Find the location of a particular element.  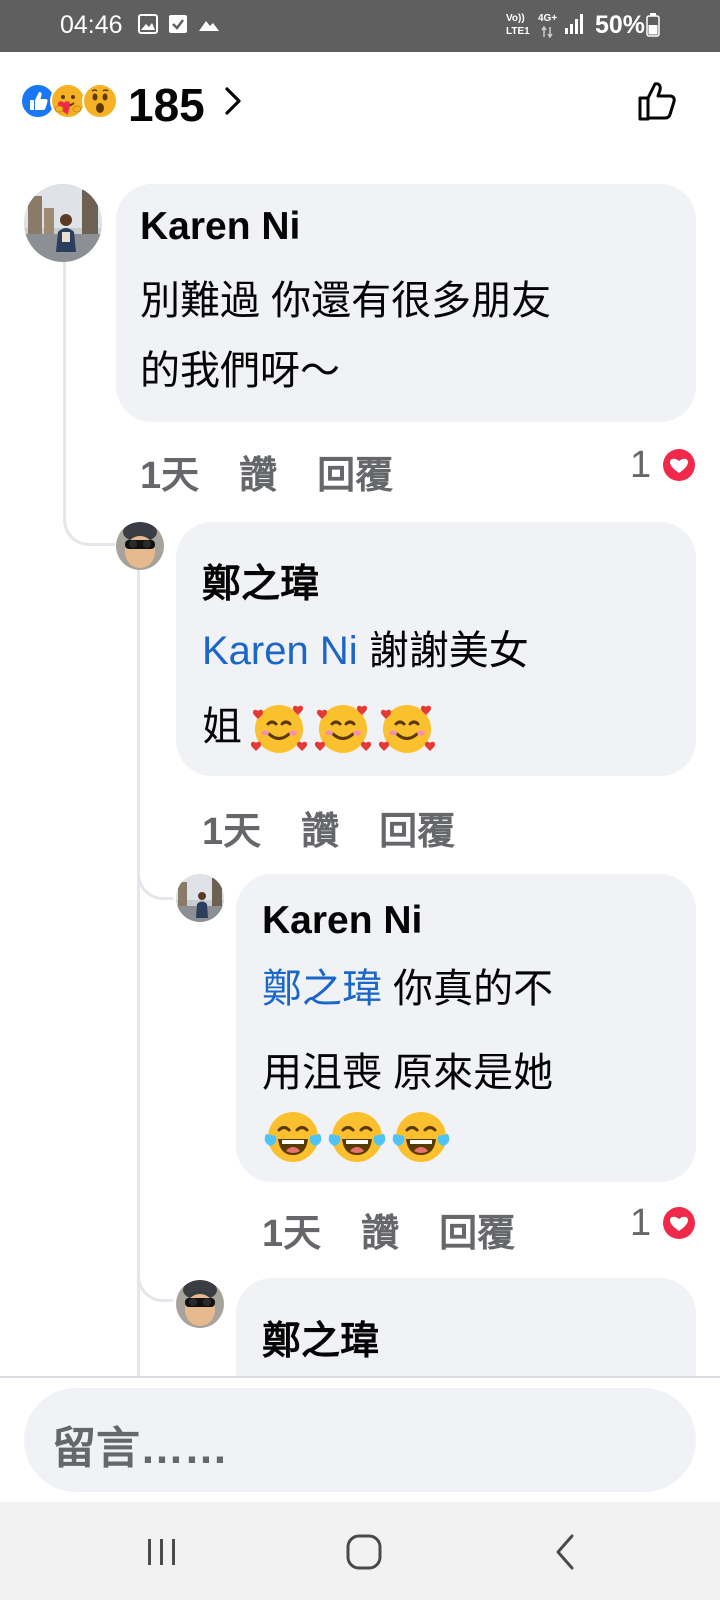

mention-link: Karen Ni is located at coordinates (280, 651).